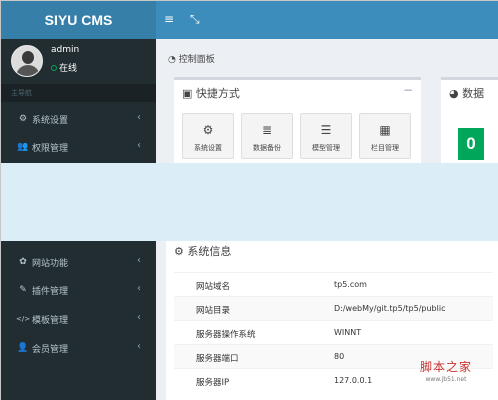 This screenshot has width=498, height=400. What do you see at coordinates (54, 68) in the screenshot?
I see `online-status-icon` at bounding box center [54, 68].